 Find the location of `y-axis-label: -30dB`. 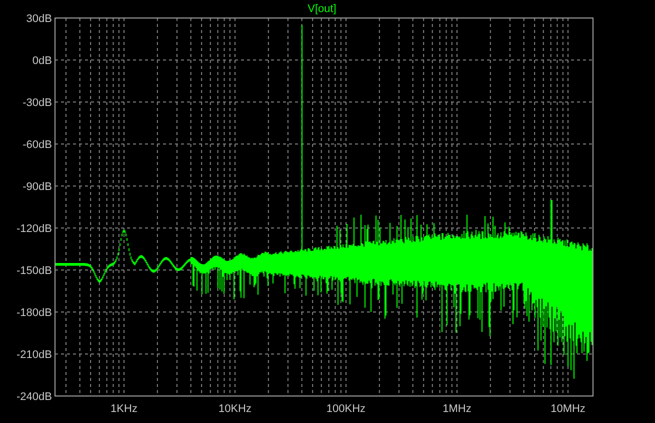

y-axis-label: -30dB is located at coordinates (37, 103).